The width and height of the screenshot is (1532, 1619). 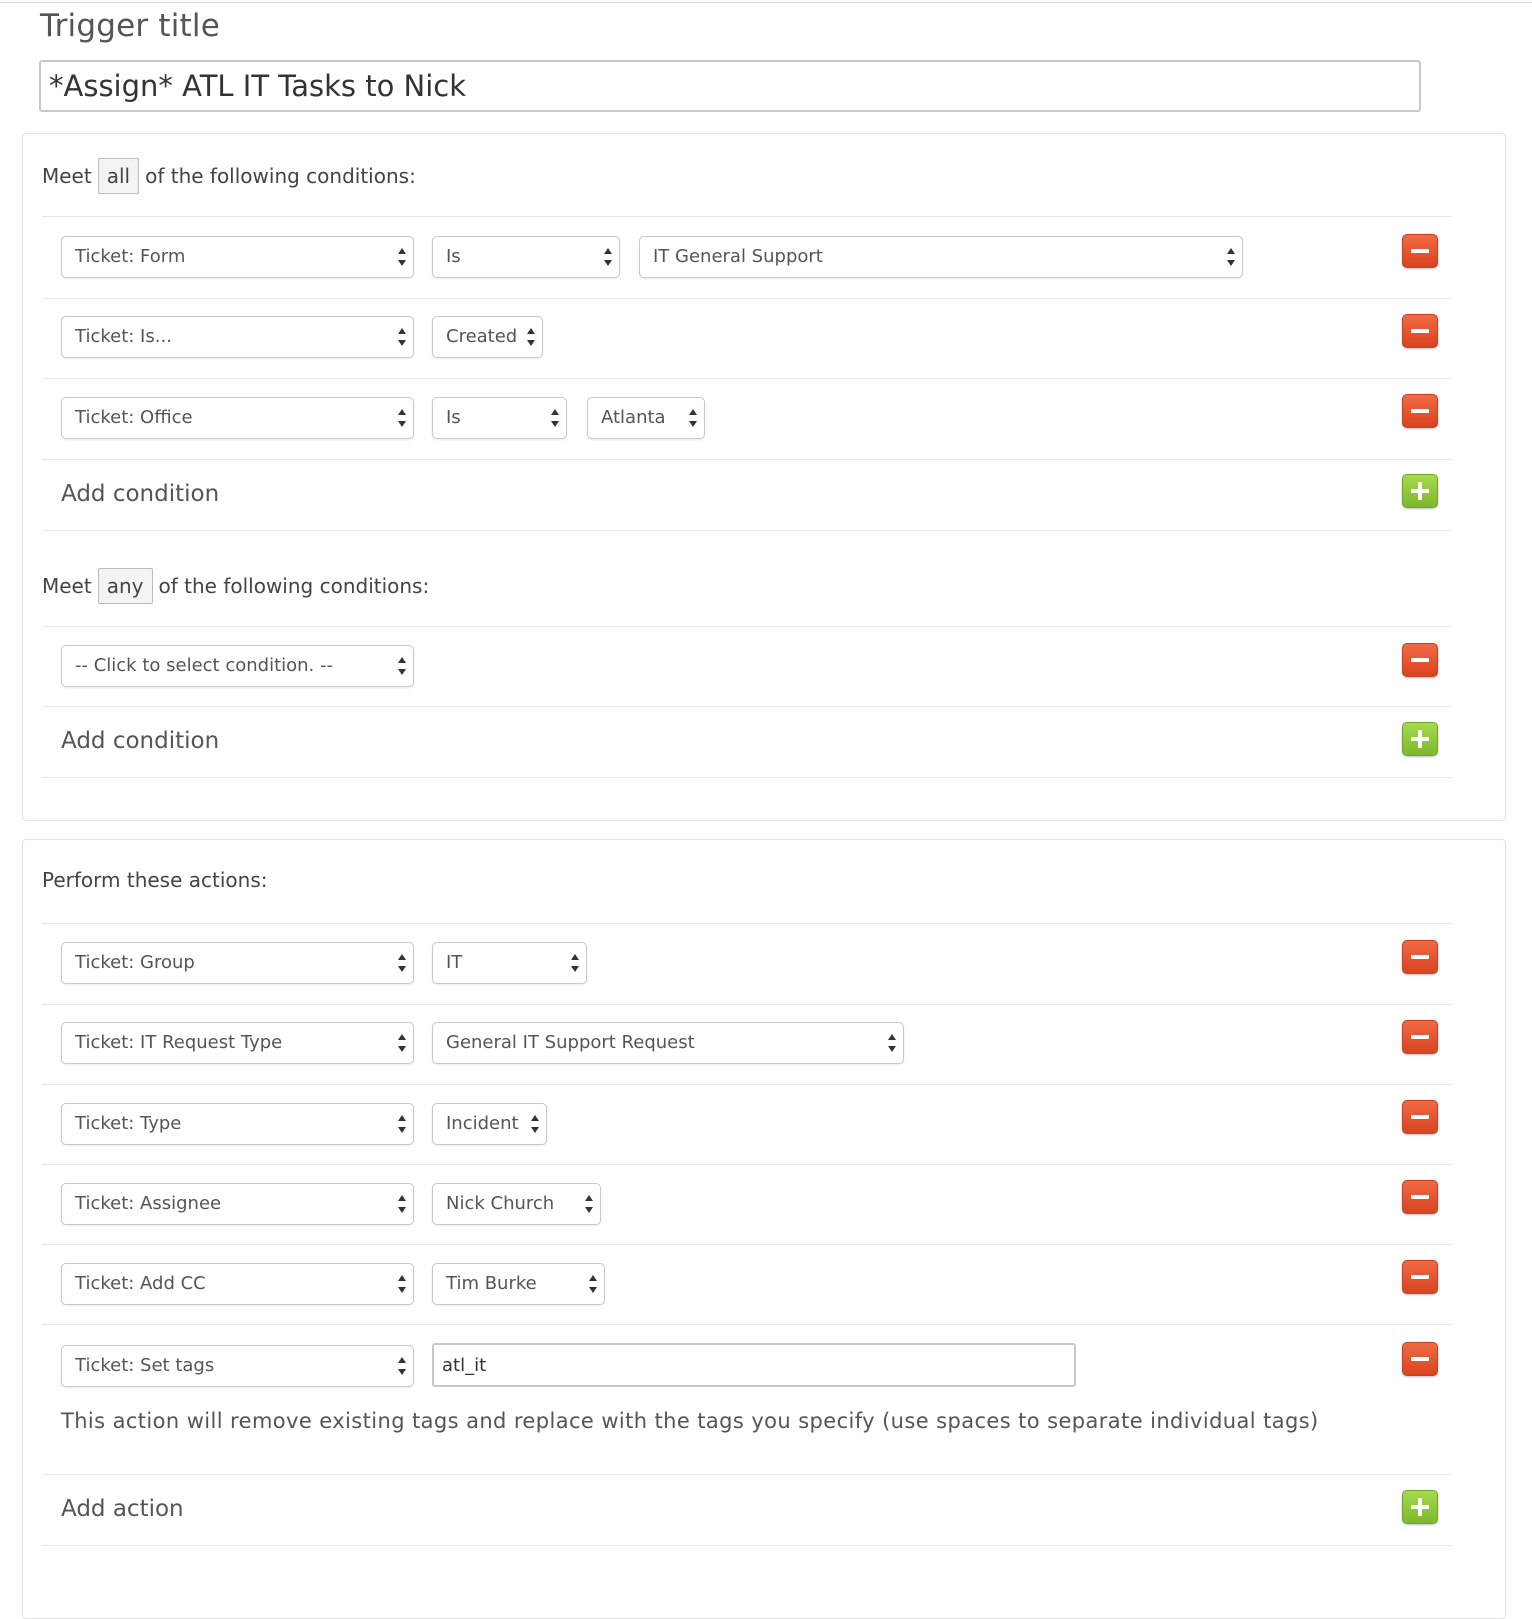 I want to click on action-field-select: Ticket: Type, so click(x=237, y=1124).